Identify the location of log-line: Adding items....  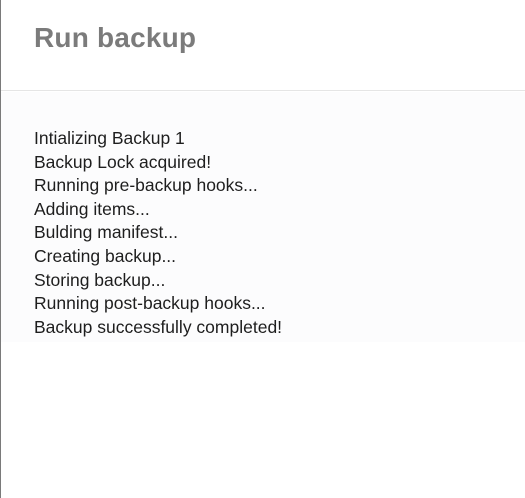
(92, 208).